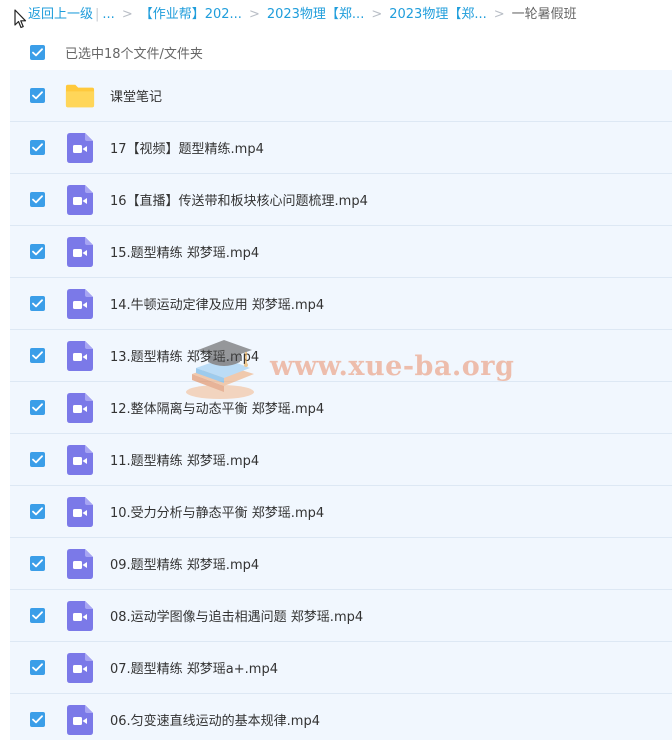 The width and height of the screenshot is (672, 740). I want to click on file-row: 16【直播】传送带和板块核心问题梳理.mp4, so click(341, 200).